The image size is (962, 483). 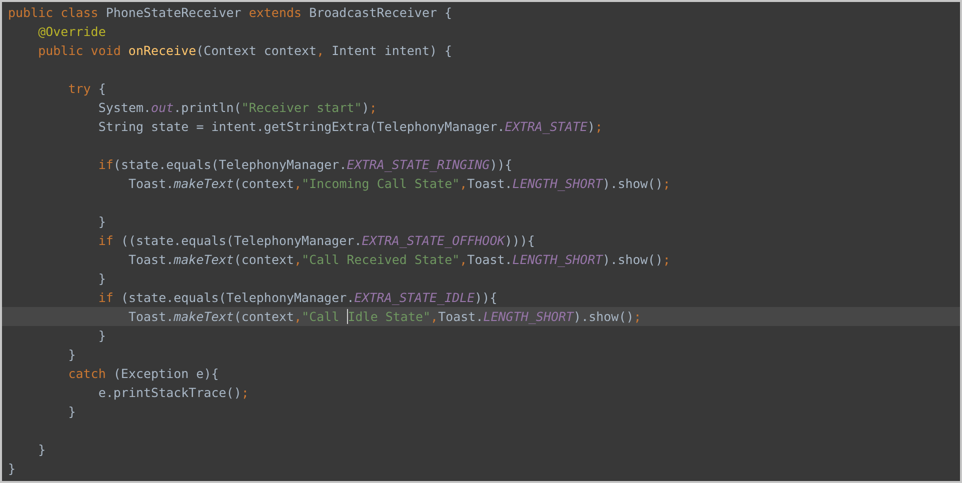 What do you see at coordinates (87, 89) in the screenshot?
I see `code-line: try {` at bounding box center [87, 89].